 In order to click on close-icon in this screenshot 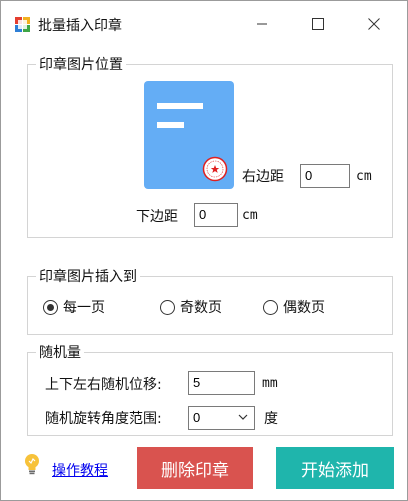, I will do `click(374, 24)`.